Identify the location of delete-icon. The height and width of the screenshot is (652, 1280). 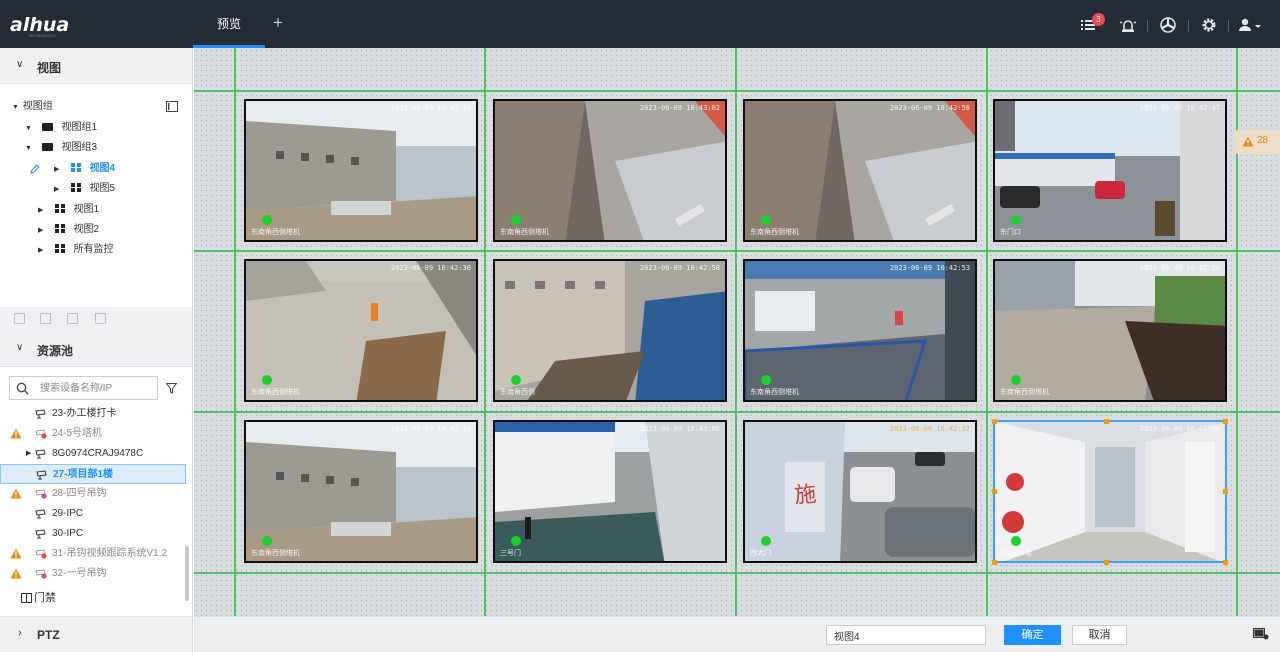
(100, 318).